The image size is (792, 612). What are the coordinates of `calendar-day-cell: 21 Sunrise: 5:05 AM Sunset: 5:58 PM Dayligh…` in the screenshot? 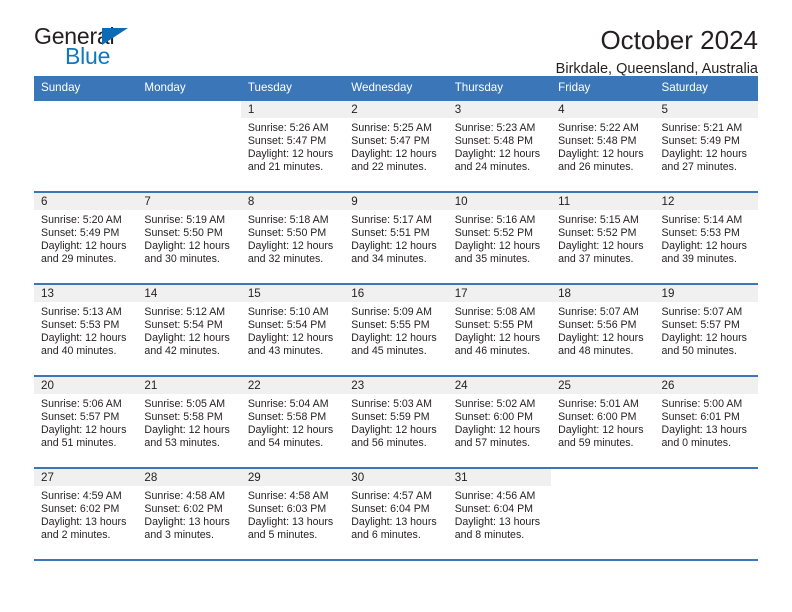 It's located at (189, 421).